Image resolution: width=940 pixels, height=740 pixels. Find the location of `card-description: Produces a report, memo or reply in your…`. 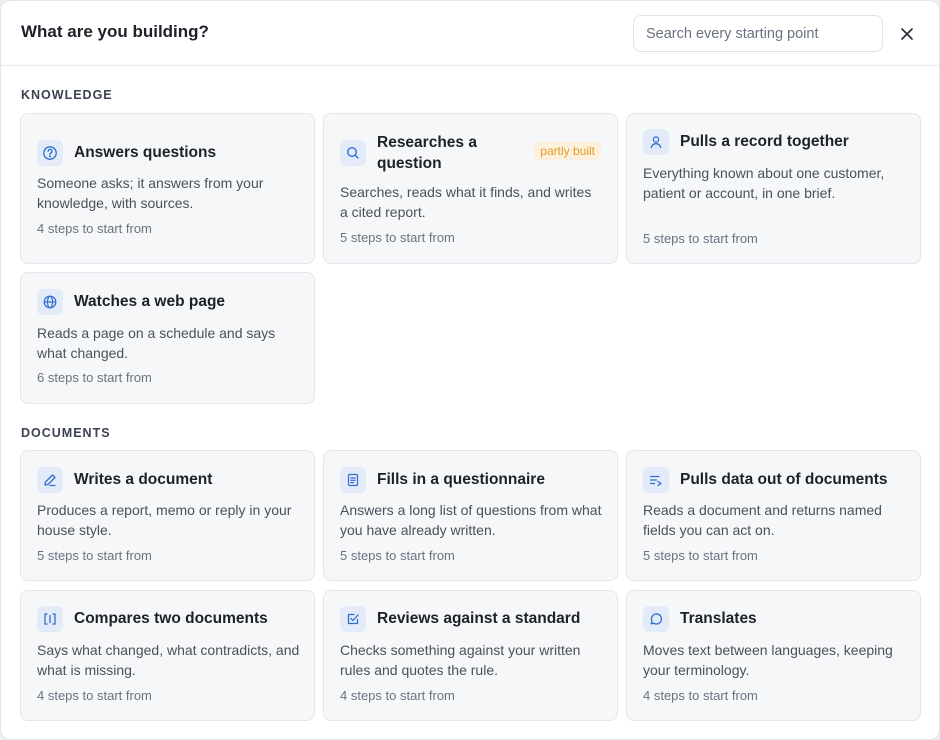

card-description: Produces a report, memo or reply in your… is located at coordinates (164, 520).